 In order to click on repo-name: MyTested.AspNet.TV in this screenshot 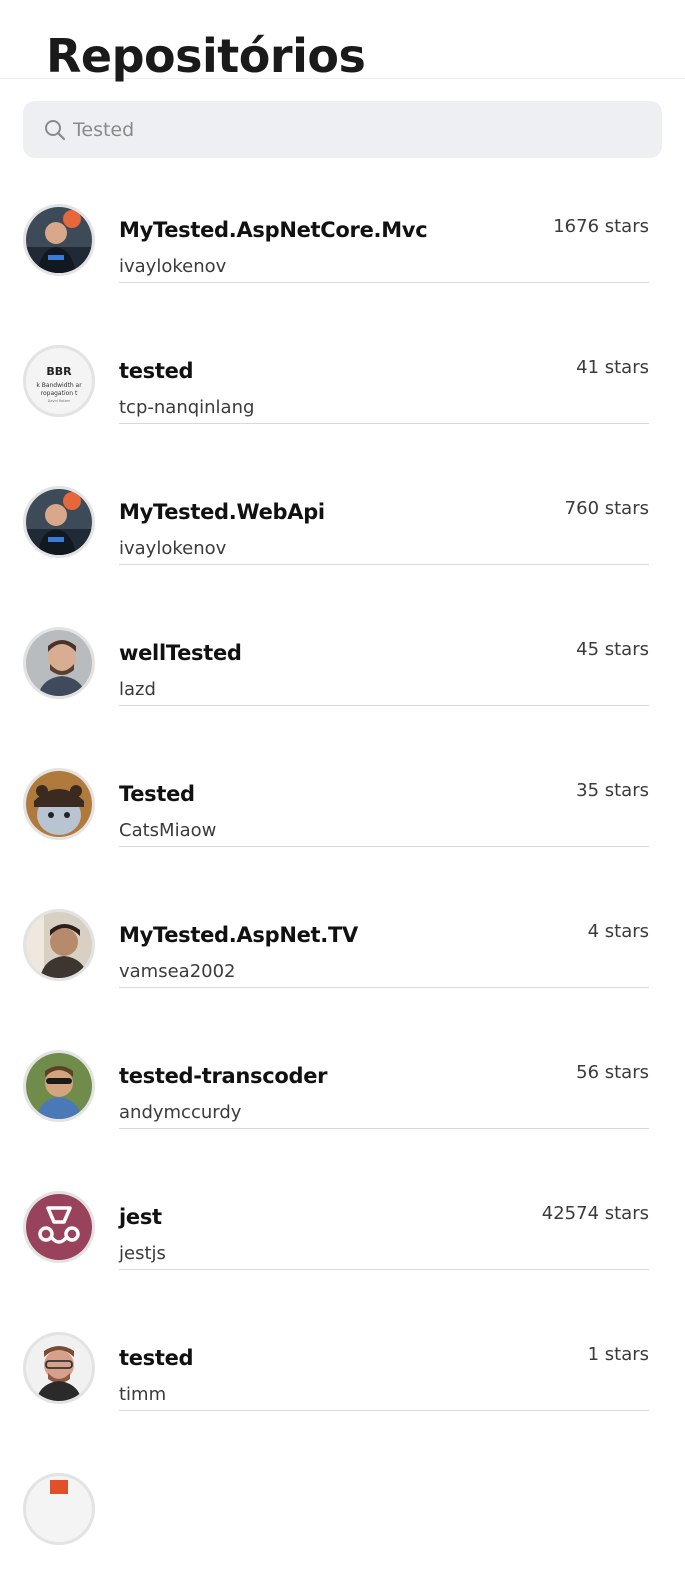, I will do `click(238, 935)`.